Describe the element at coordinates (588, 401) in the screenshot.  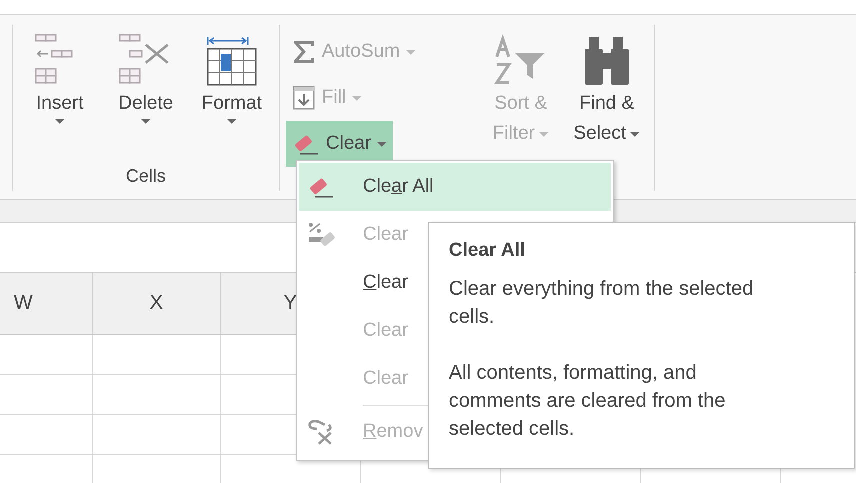
I see `tooltip-text: All contents, formatting, and comments are cleared from the selected cells.` at that location.